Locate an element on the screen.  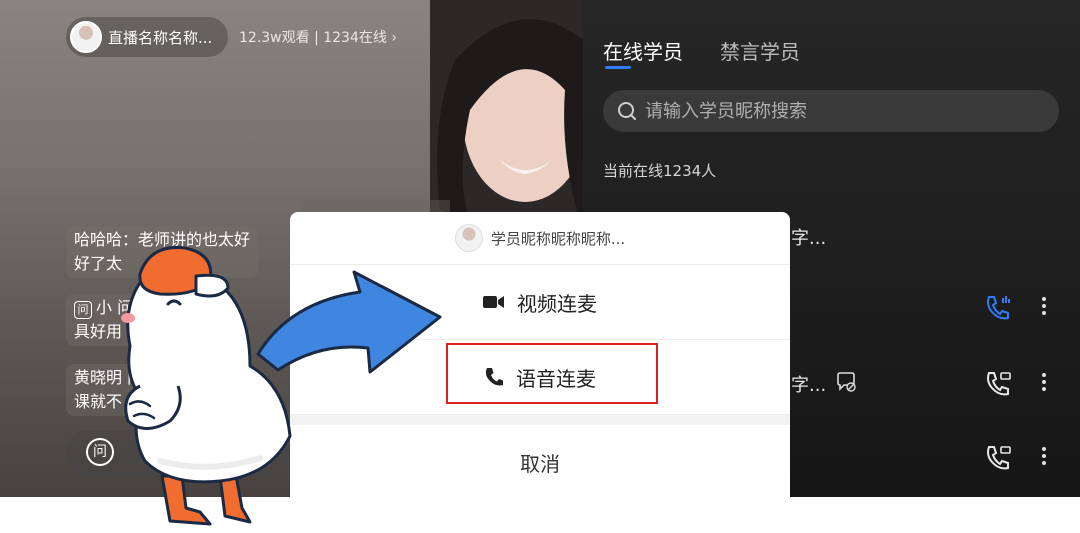
voice-mic-active-icon is located at coordinates (998, 308).